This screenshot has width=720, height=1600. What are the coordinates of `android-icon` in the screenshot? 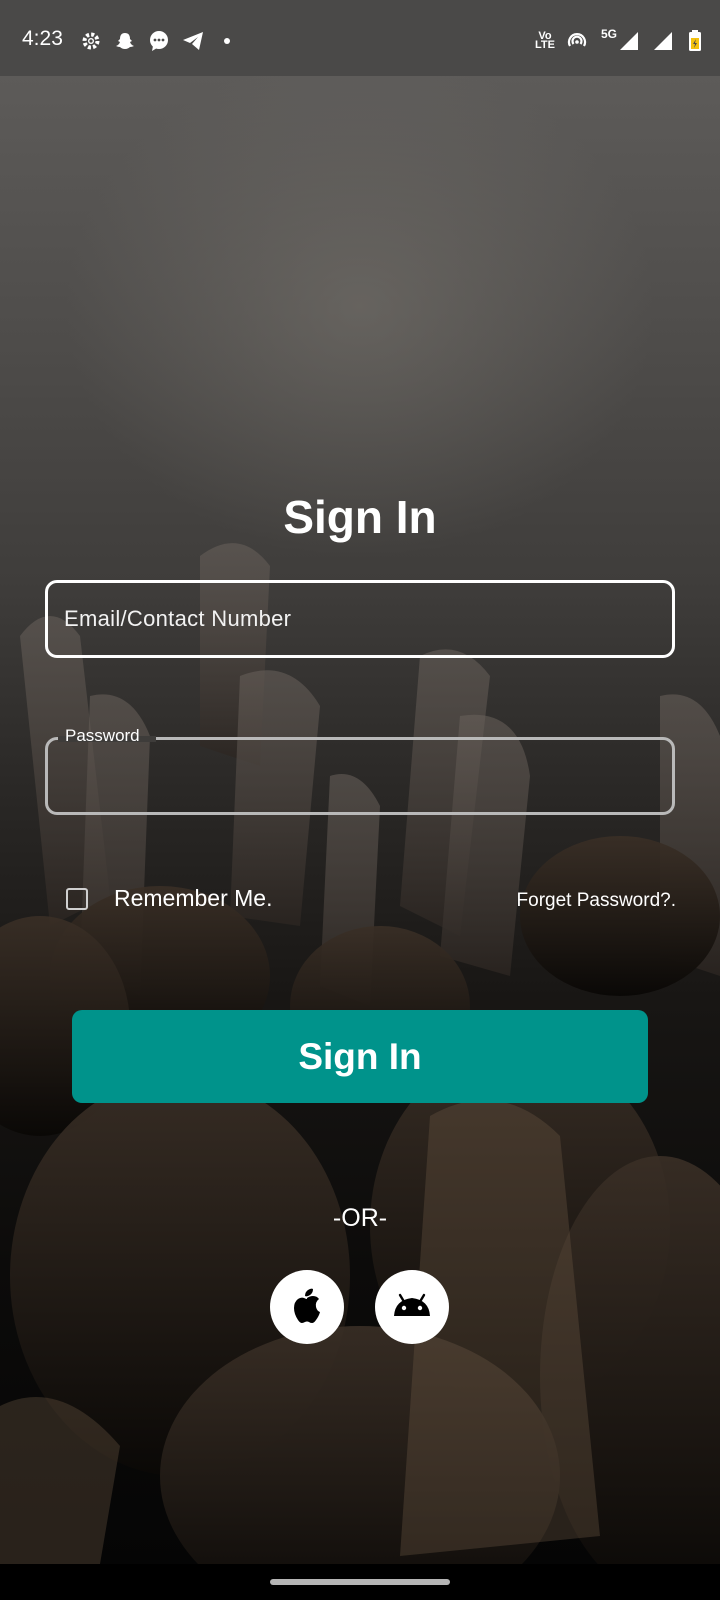 It's located at (412, 1307).